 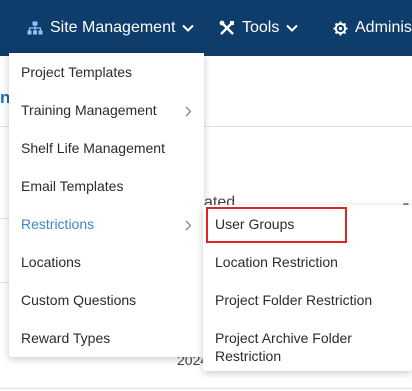 I want to click on nav-site-management: Site Management, so click(x=111, y=28).